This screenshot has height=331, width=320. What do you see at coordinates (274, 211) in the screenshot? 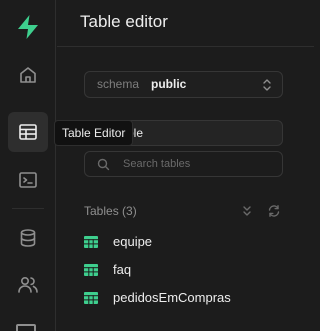
I see `refresh-icon` at bounding box center [274, 211].